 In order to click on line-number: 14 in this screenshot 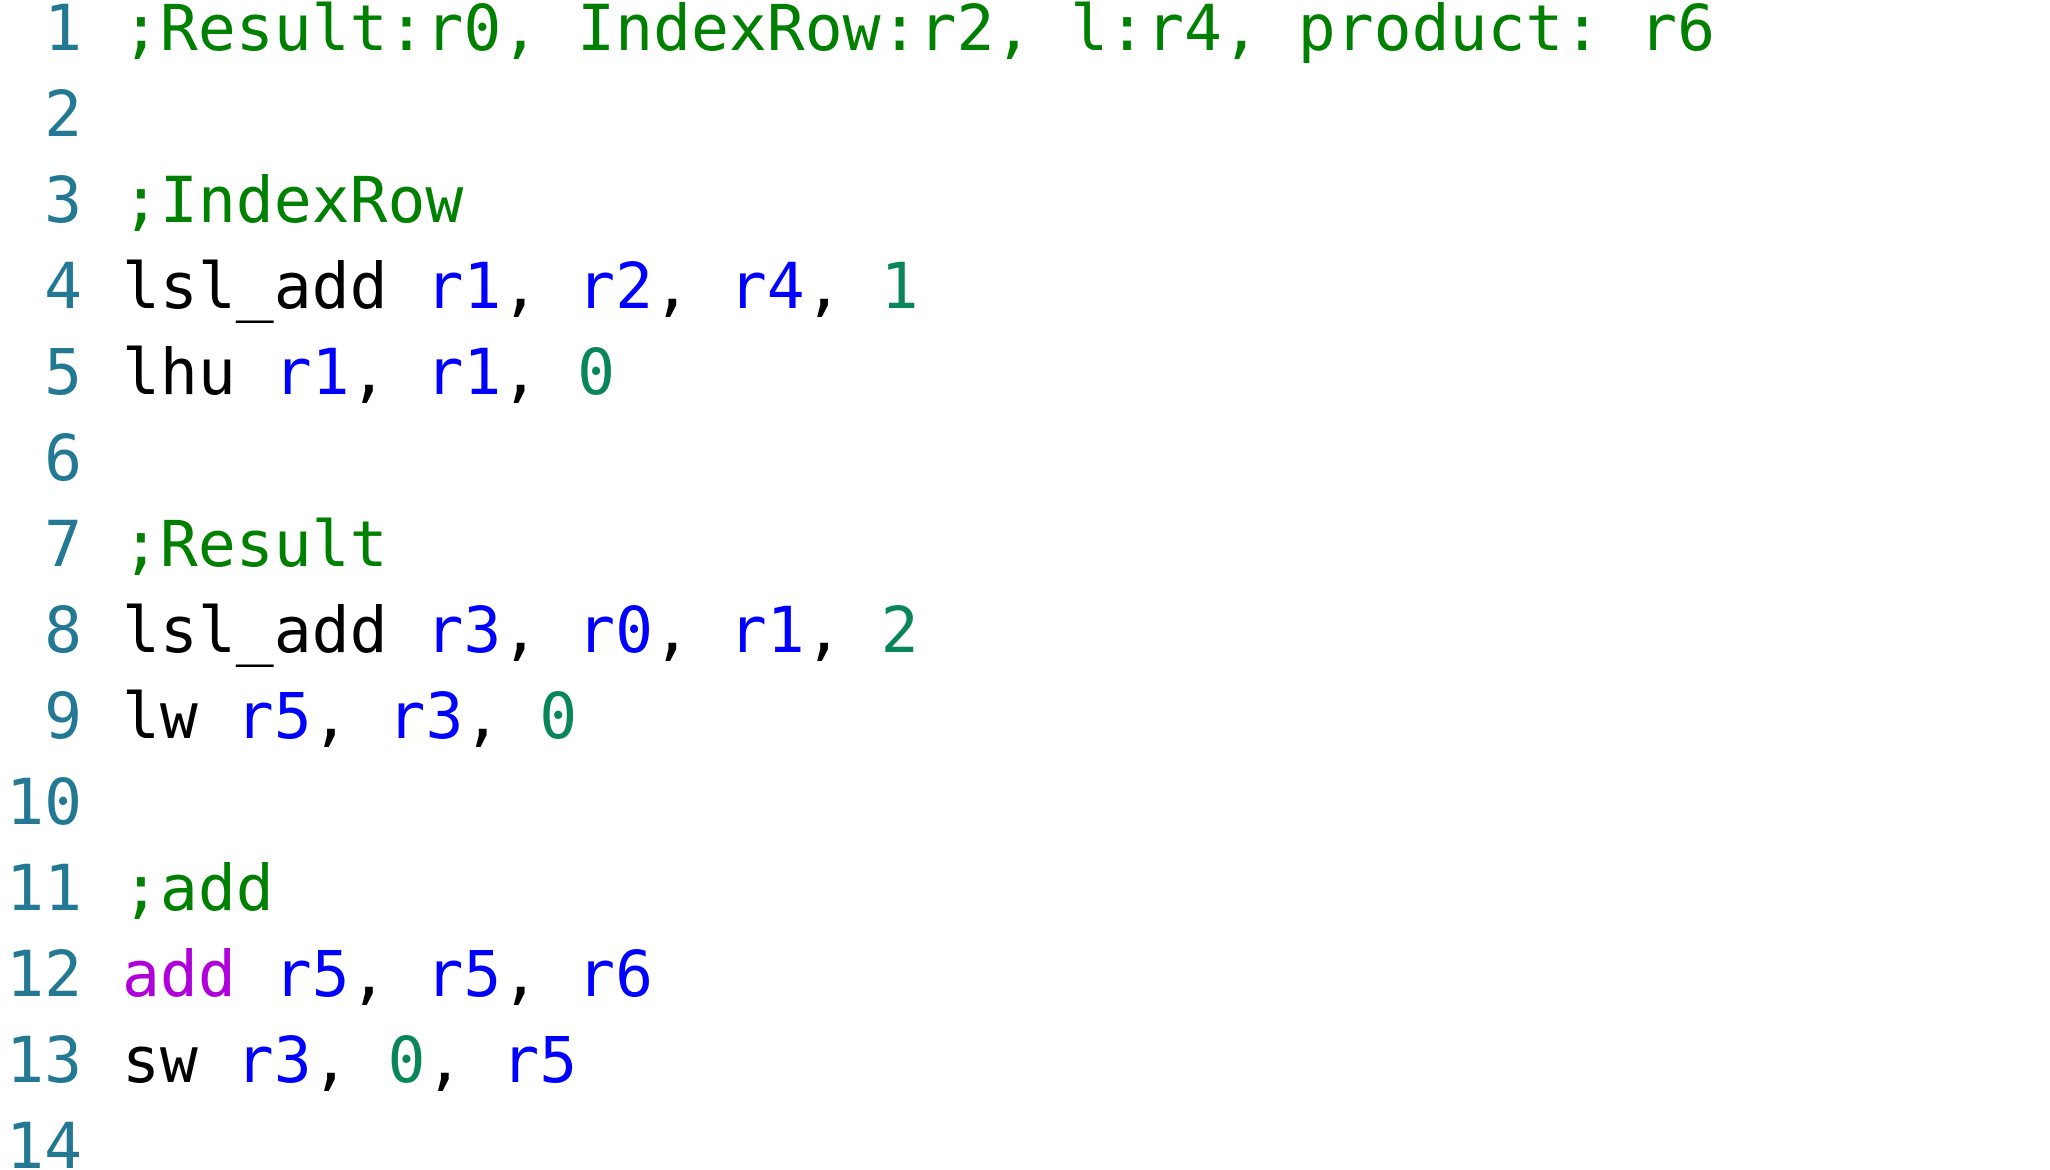, I will do `click(44, 1140)`.